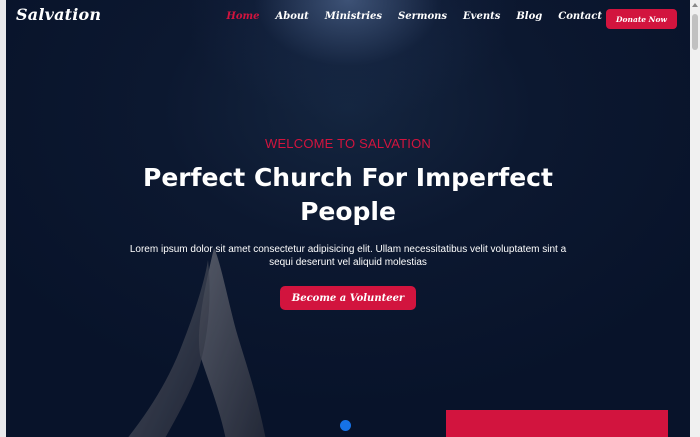 The height and width of the screenshot is (437, 700). I want to click on accent-panel, so click(557, 423).